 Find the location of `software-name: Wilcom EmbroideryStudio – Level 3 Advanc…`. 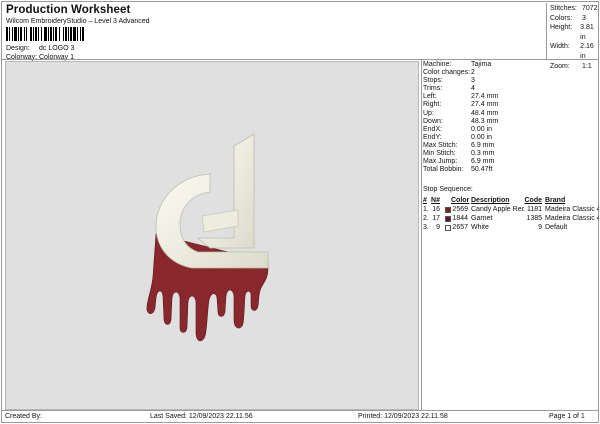

software-name: Wilcom EmbroideryStudio – Level 3 Advanc… is located at coordinates (78, 21).